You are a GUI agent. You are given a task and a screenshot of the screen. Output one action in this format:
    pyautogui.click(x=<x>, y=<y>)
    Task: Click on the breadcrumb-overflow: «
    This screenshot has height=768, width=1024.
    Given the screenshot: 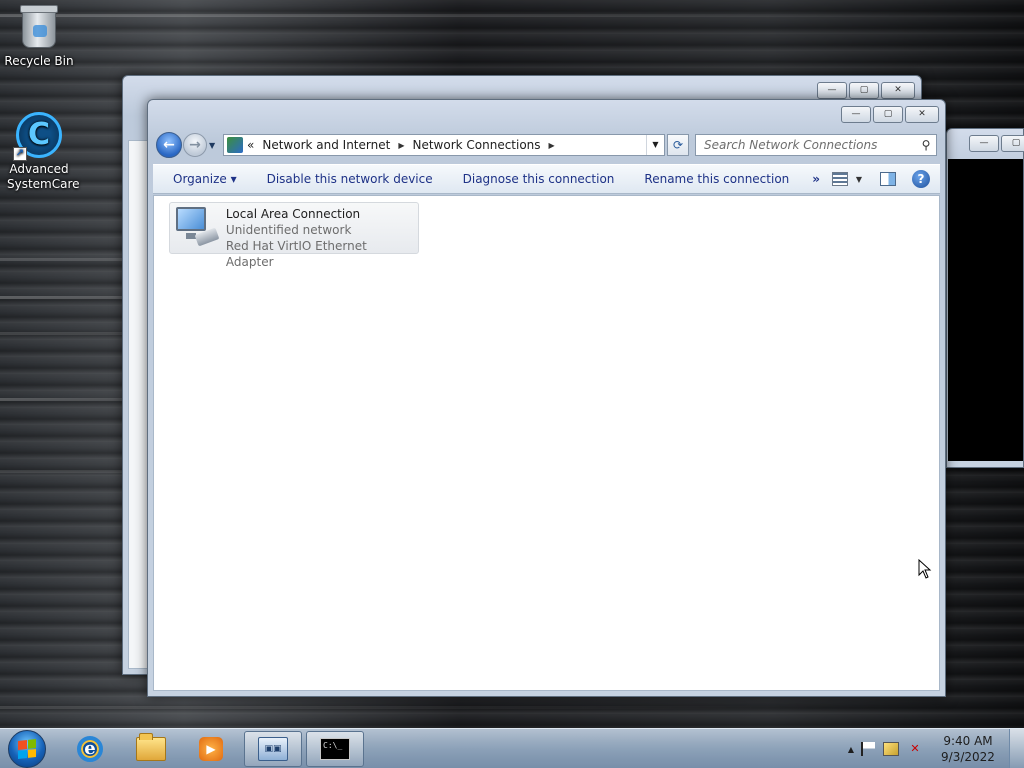 What is the action you would take?
    pyautogui.click(x=250, y=145)
    